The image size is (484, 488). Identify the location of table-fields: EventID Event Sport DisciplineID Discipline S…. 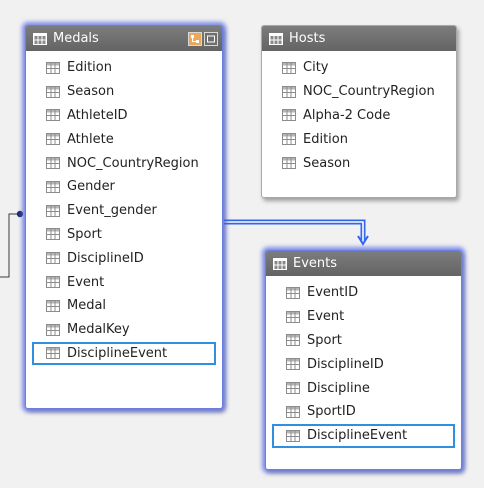
(363, 362).